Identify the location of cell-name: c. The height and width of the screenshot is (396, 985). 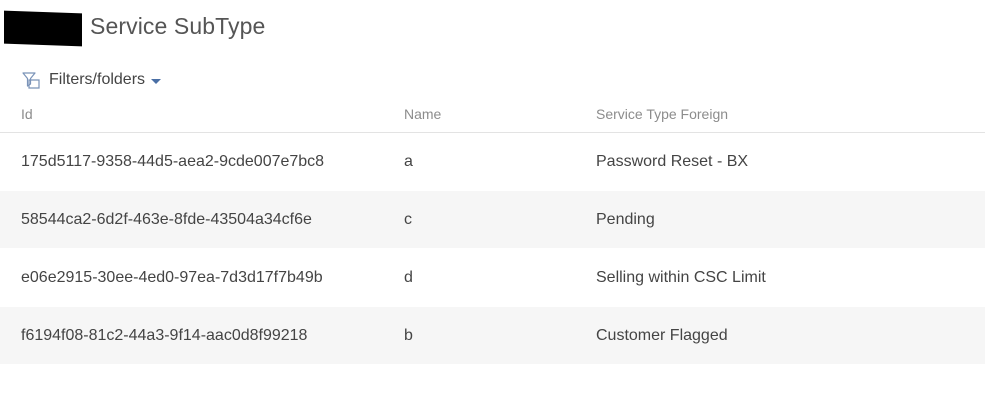
(408, 219).